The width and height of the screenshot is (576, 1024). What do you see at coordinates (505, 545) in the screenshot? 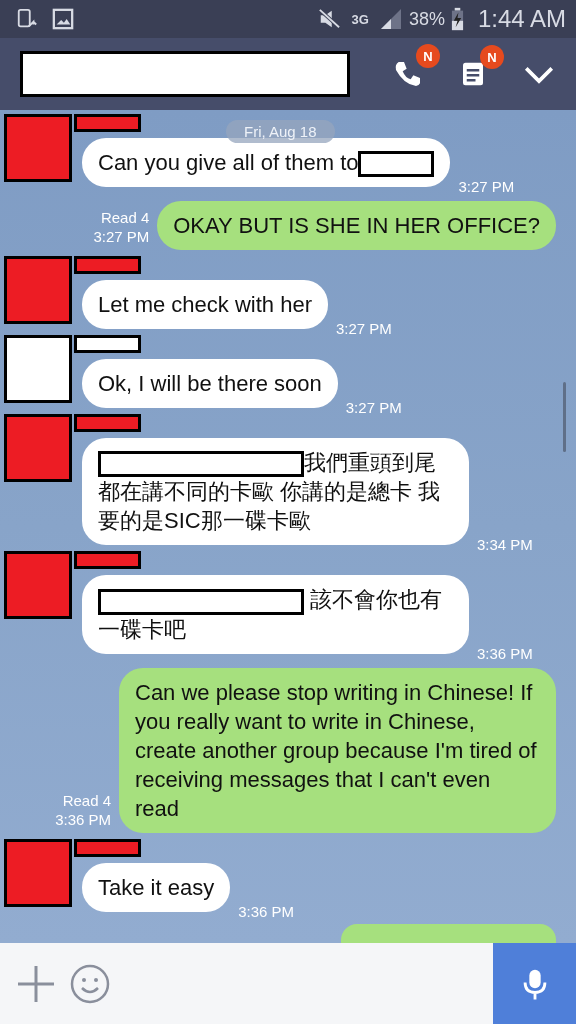
I see `message-time: 3:34 PM` at bounding box center [505, 545].